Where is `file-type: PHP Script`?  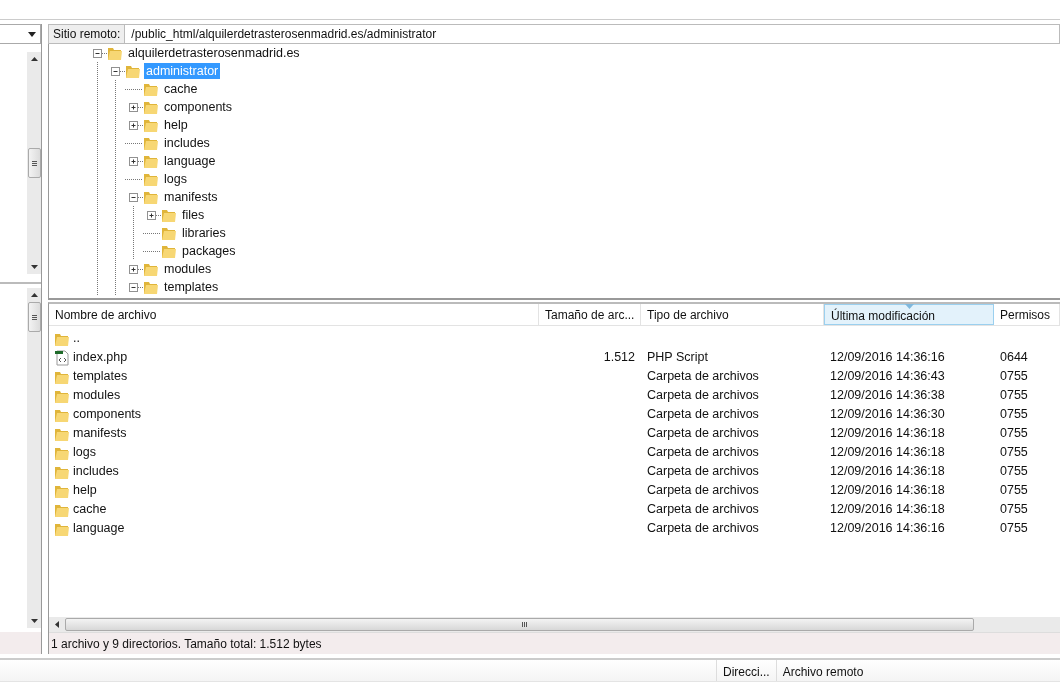
file-type: PHP Script is located at coordinates (677, 357).